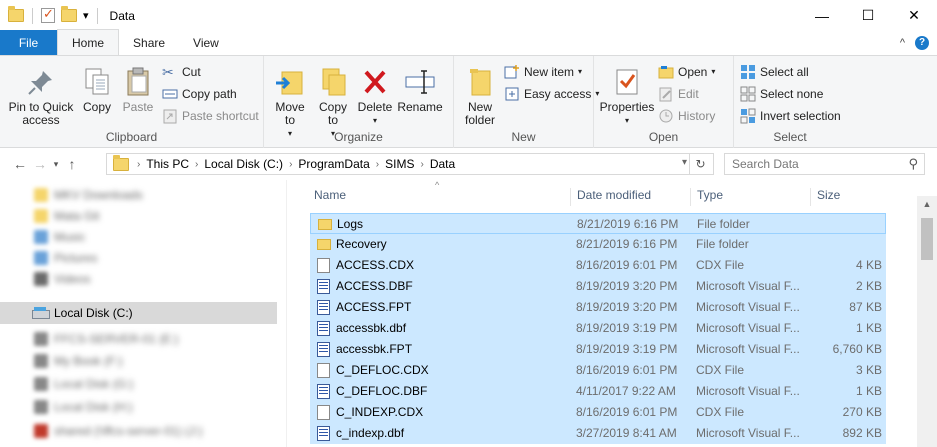 This screenshot has height=447, width=937. I want to click on file-size: 1 KB, so click(868, 328).